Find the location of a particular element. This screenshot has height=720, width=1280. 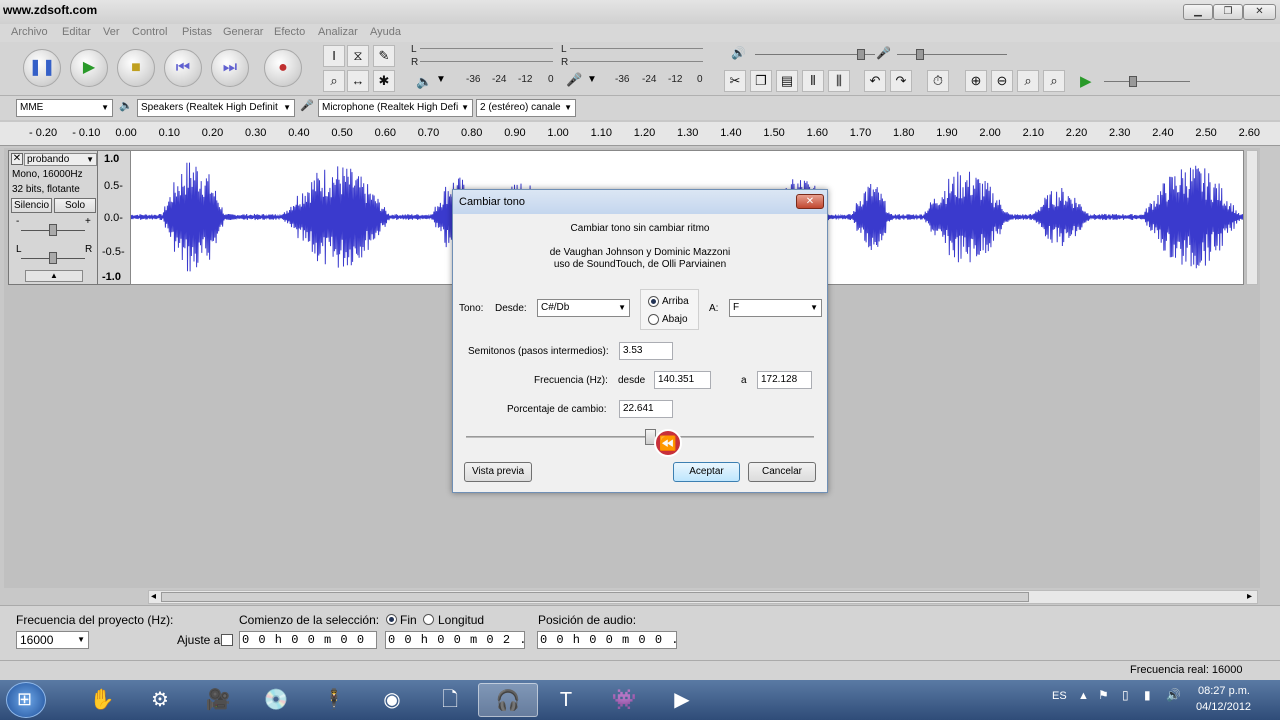

fit-selection-button: ⌕ is located at coordinates (1028, 81).